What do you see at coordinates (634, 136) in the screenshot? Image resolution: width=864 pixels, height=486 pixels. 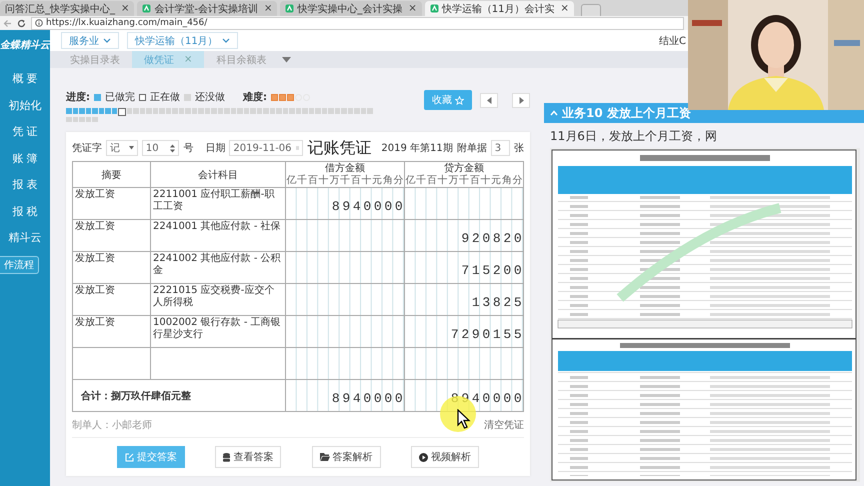 I see `task-description: 11月6日，发放上个月工资，网` at bounding box center [634, 136].